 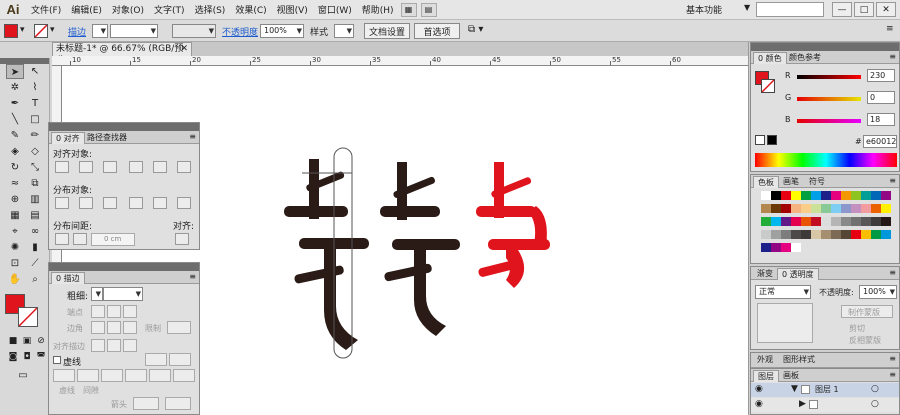 What do you see at coordinates (128, 9) in the screenshot?
I see `menu-object: 对象(O)` at bounding box center [128, 9].